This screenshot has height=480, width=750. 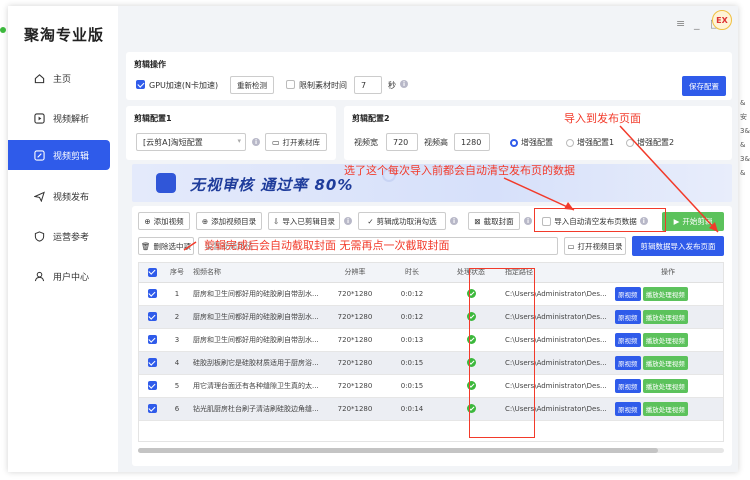 I want to click on sidebar-item-video-parse: 视频解析, so click(x=59, y=118).